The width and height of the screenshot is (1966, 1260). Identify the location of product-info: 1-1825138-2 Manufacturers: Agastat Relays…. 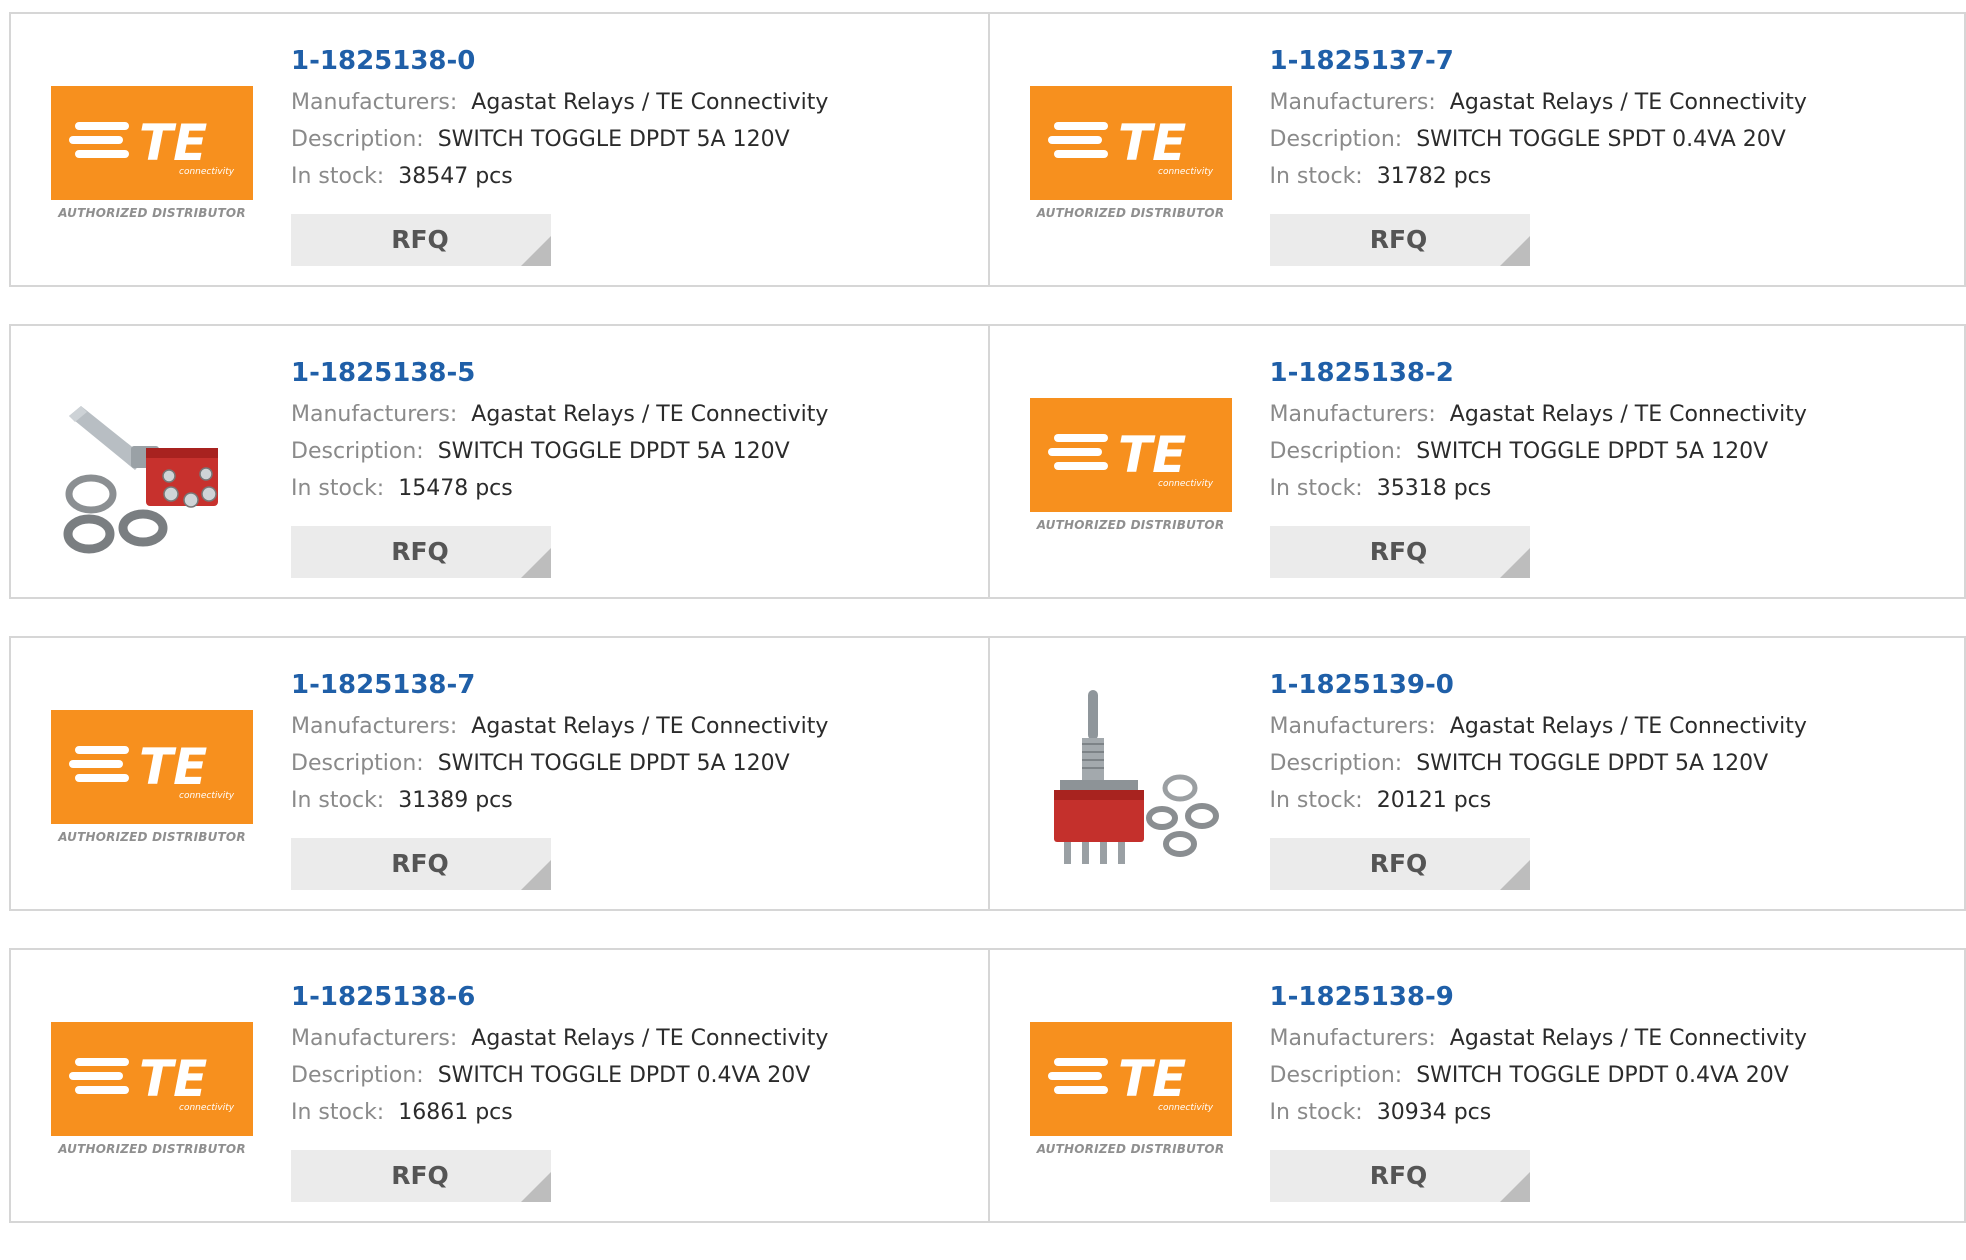
(1538, 431).